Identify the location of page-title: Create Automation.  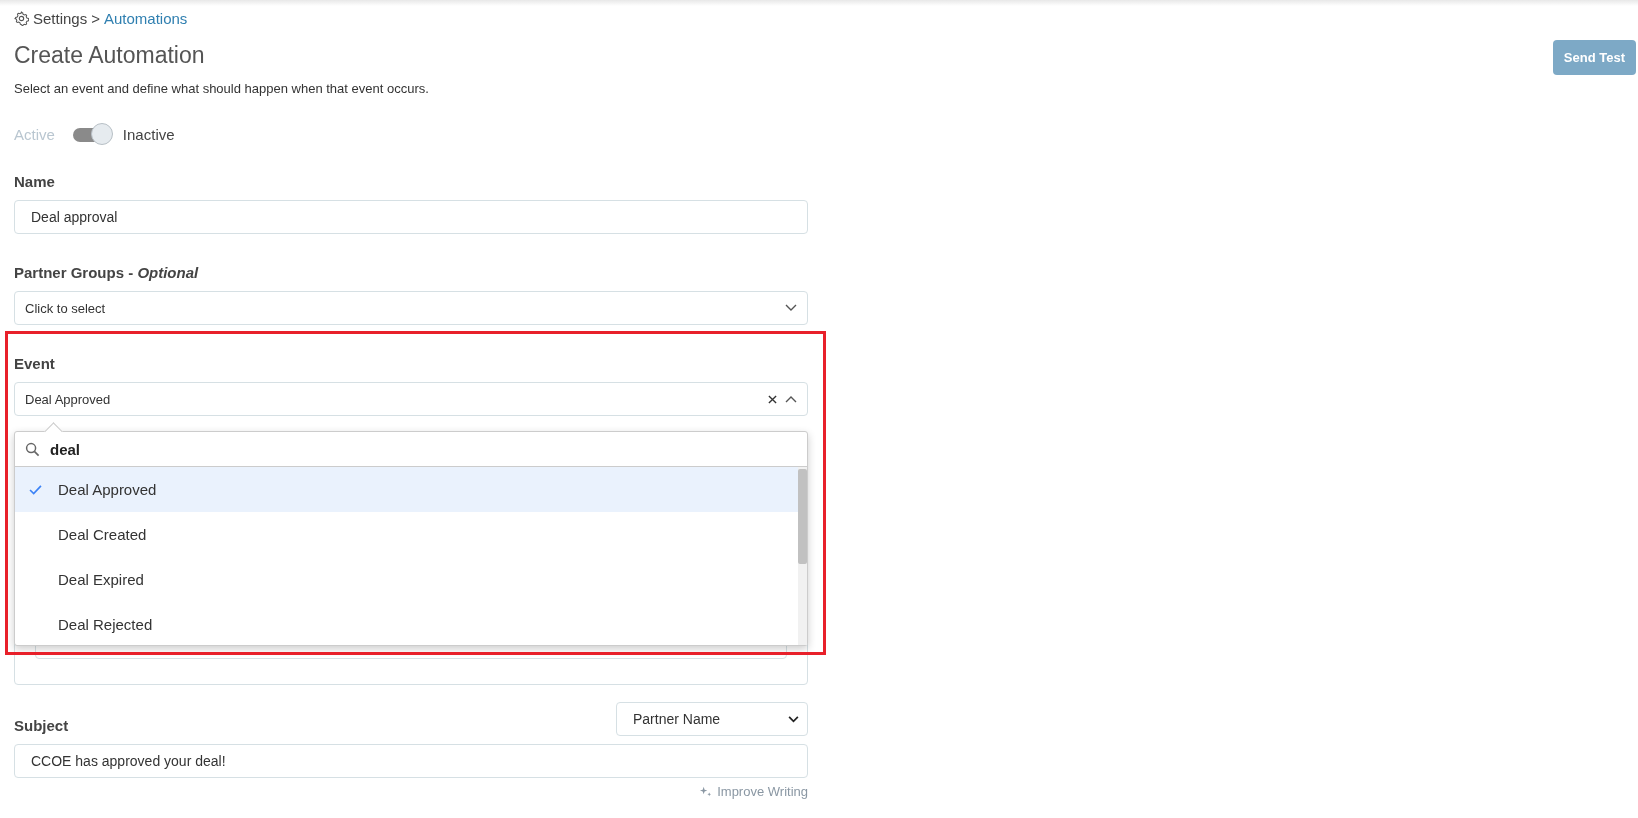
(109, 55).